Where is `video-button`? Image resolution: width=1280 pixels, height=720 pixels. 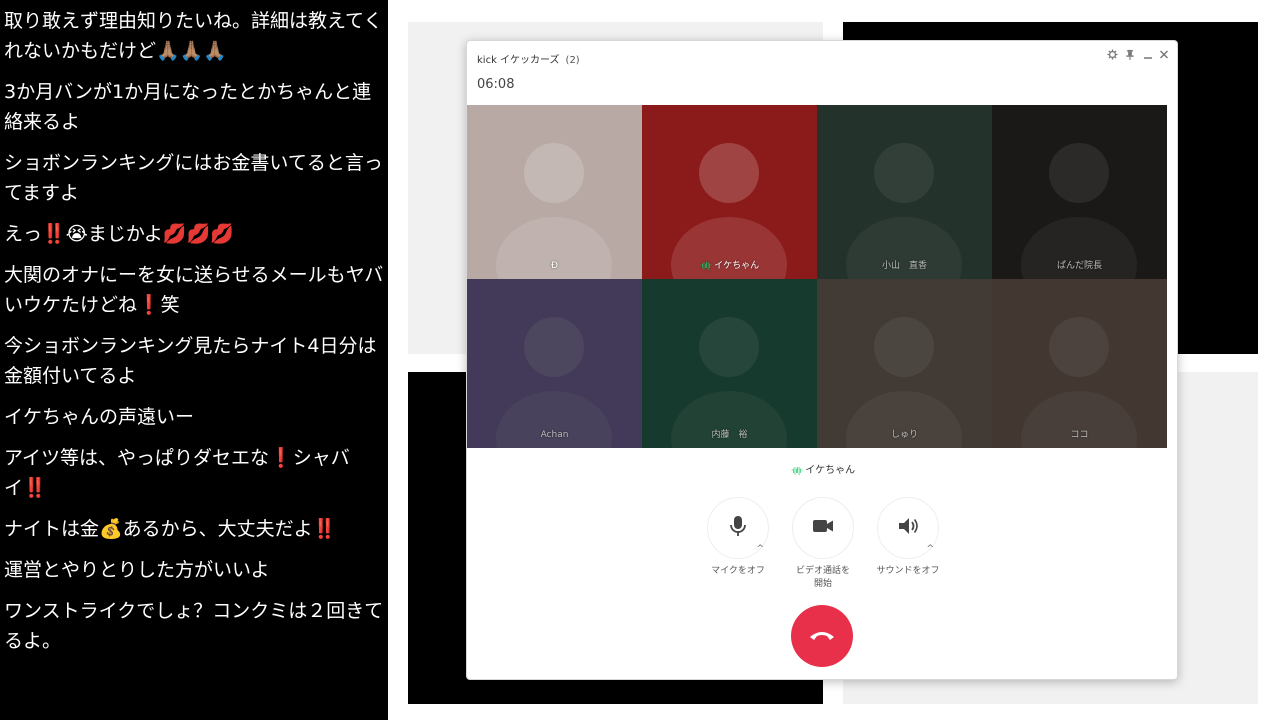
video-button is located at coordinates (823, 528).